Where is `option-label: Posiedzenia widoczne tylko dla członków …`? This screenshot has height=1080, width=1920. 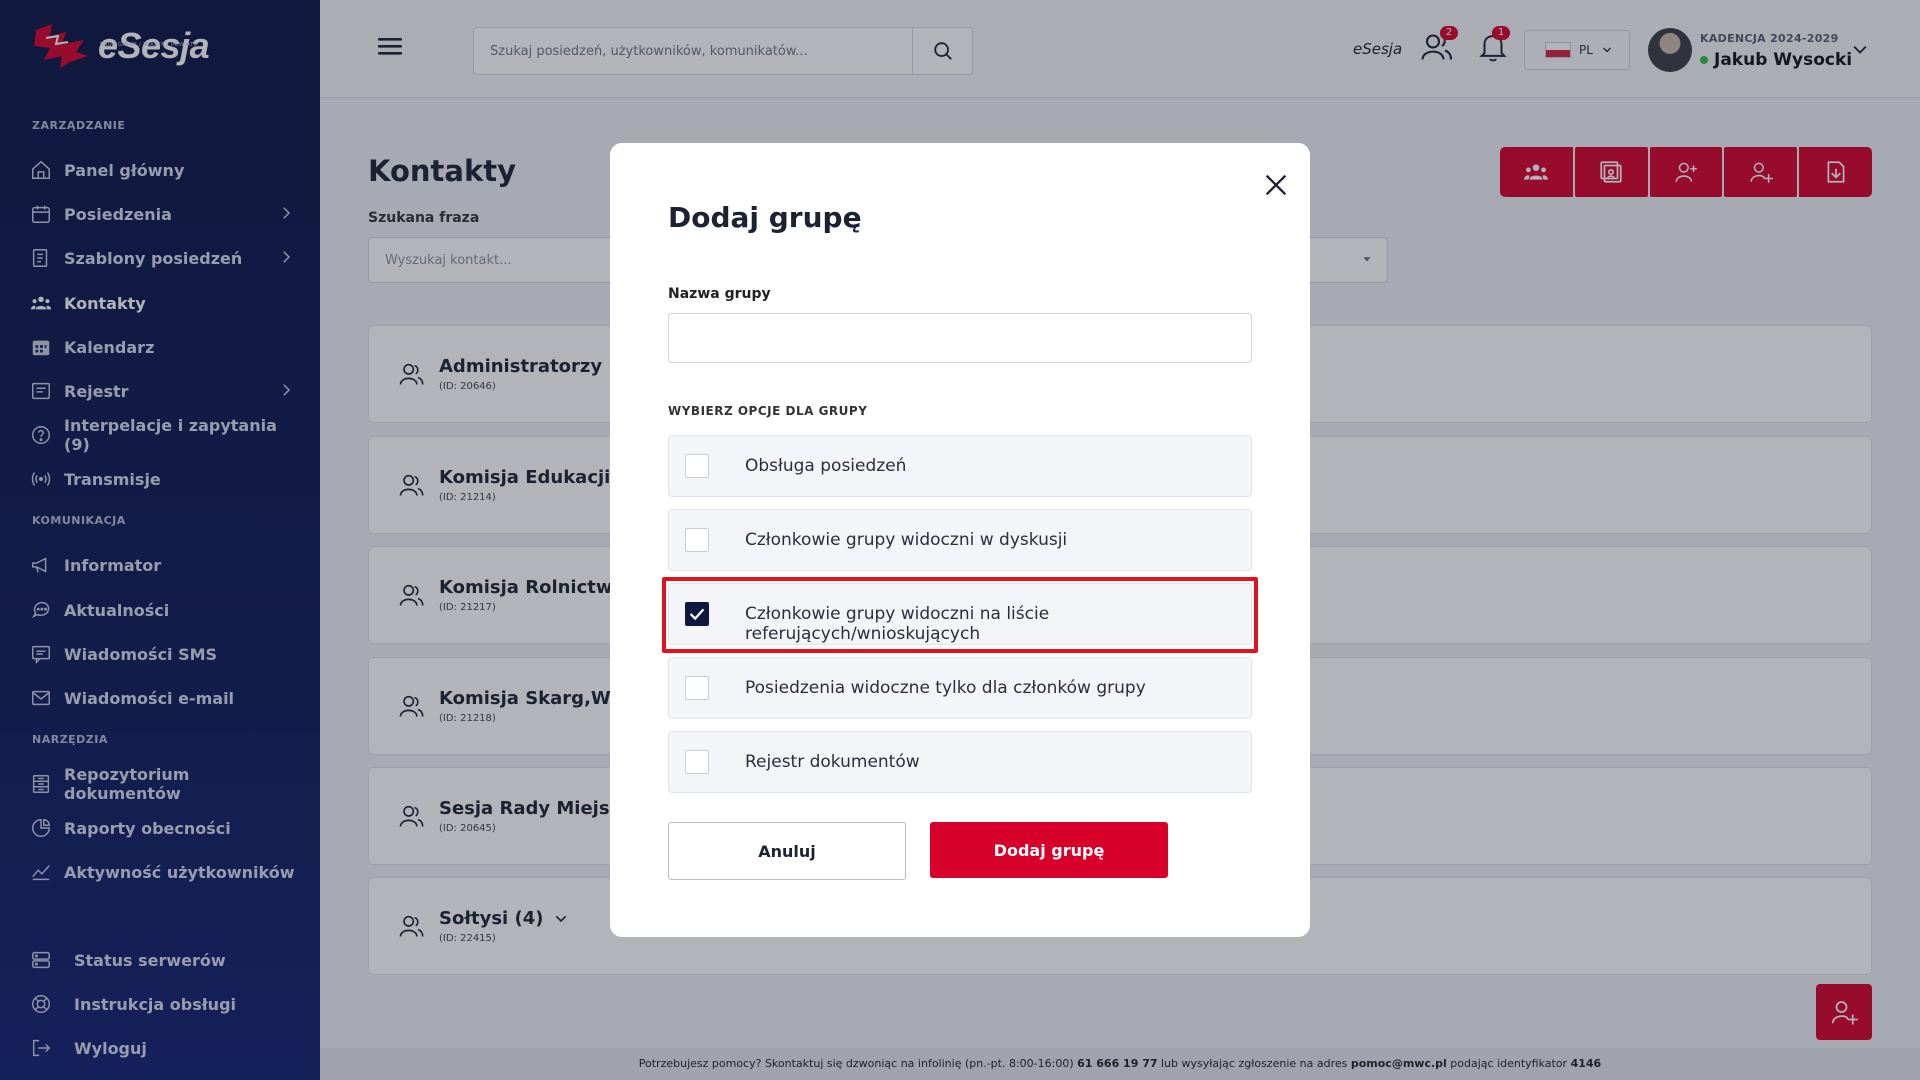
option-label: Posiedzenia widoczne tylko dla członków … is located at coordinates (945, 688).